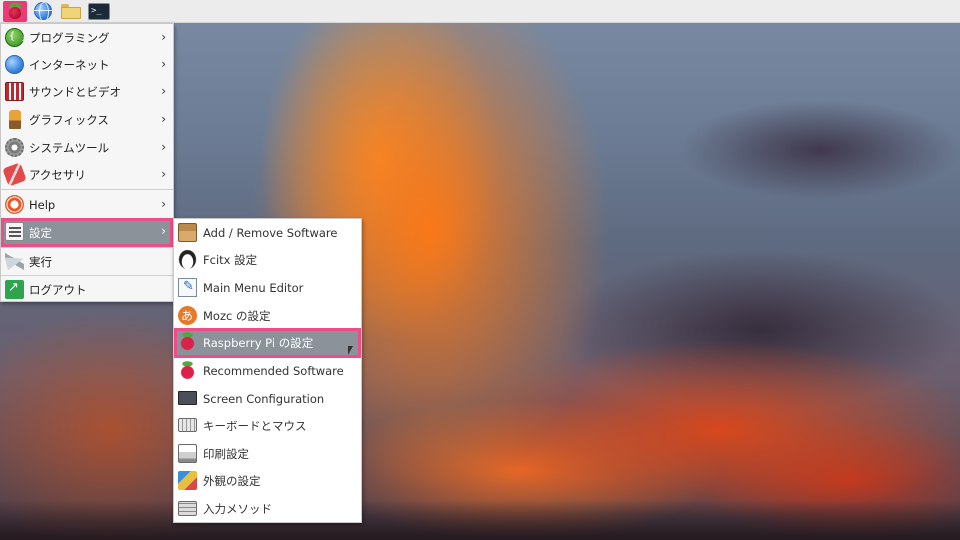 The image size is (960, 540). I want to click on submenu-item-label: 入力メソッド, so click(237, 508).